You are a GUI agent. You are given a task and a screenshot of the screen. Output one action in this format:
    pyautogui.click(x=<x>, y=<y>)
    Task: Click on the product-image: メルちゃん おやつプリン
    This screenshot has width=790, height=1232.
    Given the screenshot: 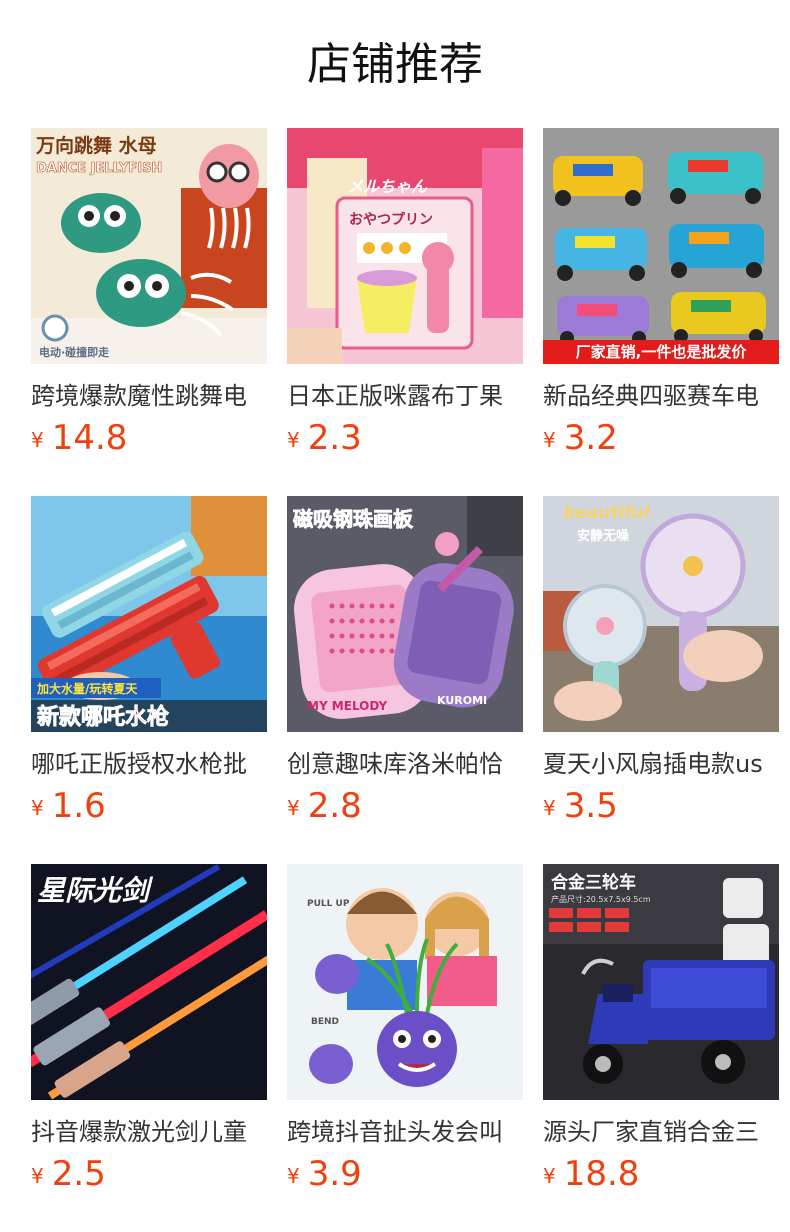 What is the action you would take?
    pyautogui.click(x=405, y=246)
    